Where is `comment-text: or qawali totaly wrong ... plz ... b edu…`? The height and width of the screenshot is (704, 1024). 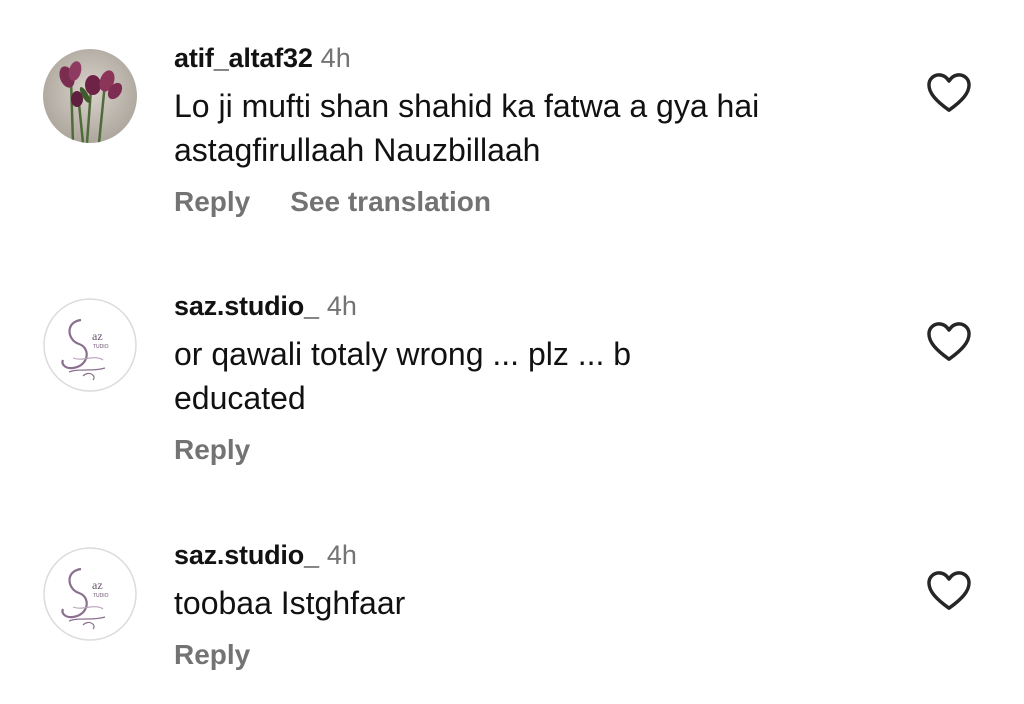
comment-text: or qawali totaly wrong ... plz ... b edu… is located at coordinates (534, 376).